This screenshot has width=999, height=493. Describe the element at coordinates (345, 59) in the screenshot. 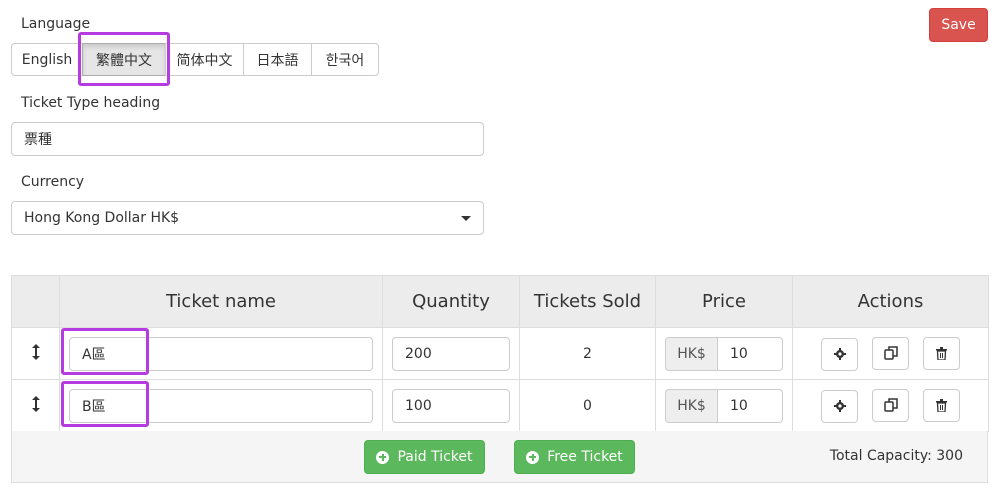

I see `lang-korean: 한국어` at that location.